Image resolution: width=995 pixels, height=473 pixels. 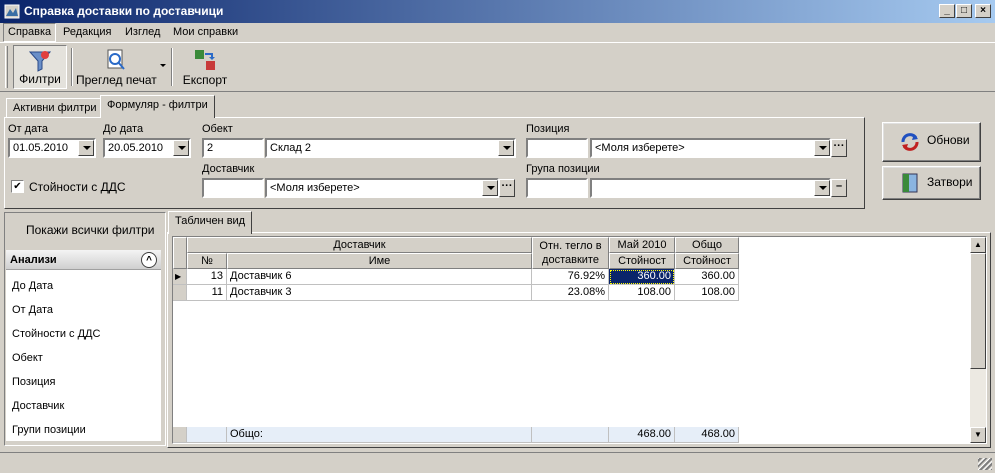 What do you see at coordinates (233, 188) in the screenshot?
I see `supplier-code-input` at bounding box center [233, 188].